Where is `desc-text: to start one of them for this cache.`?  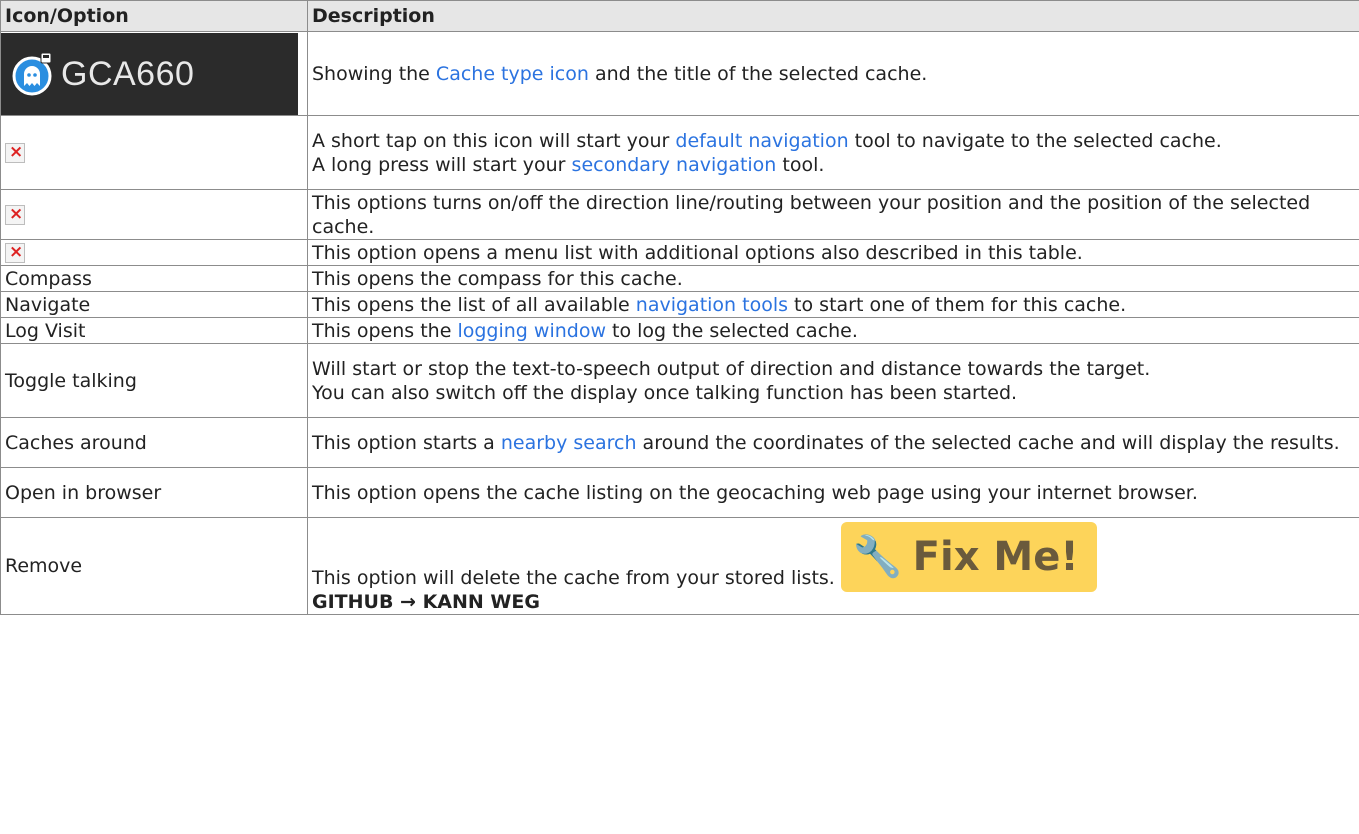
desc-text: to start one of them for this cache. is located at coordinates (957, 304).